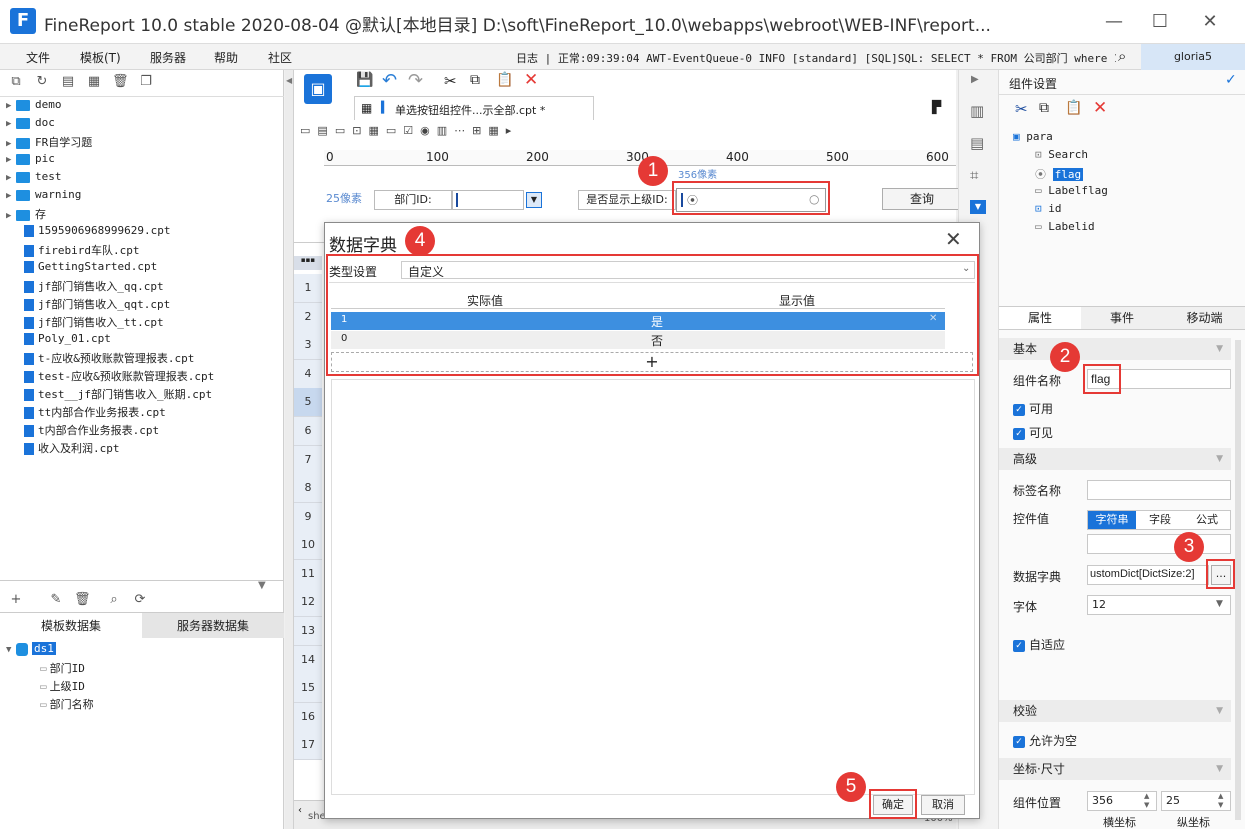 The width and height of the screenshot is (1245, 829). I want to click on tab-server-dataset: 服务器数据集, so click(213, 625).